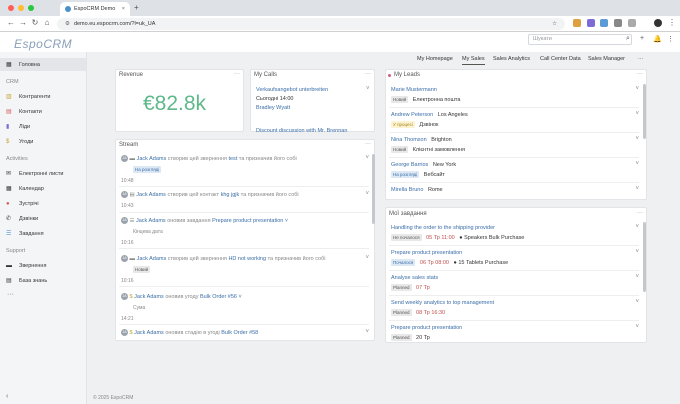 Image resolution: width=680 pixels, height=404 pixels. What do you see at coordinates (9, 97) in the screenshot?
I see `building-icon: ▥` at bounding box center [9, 97].